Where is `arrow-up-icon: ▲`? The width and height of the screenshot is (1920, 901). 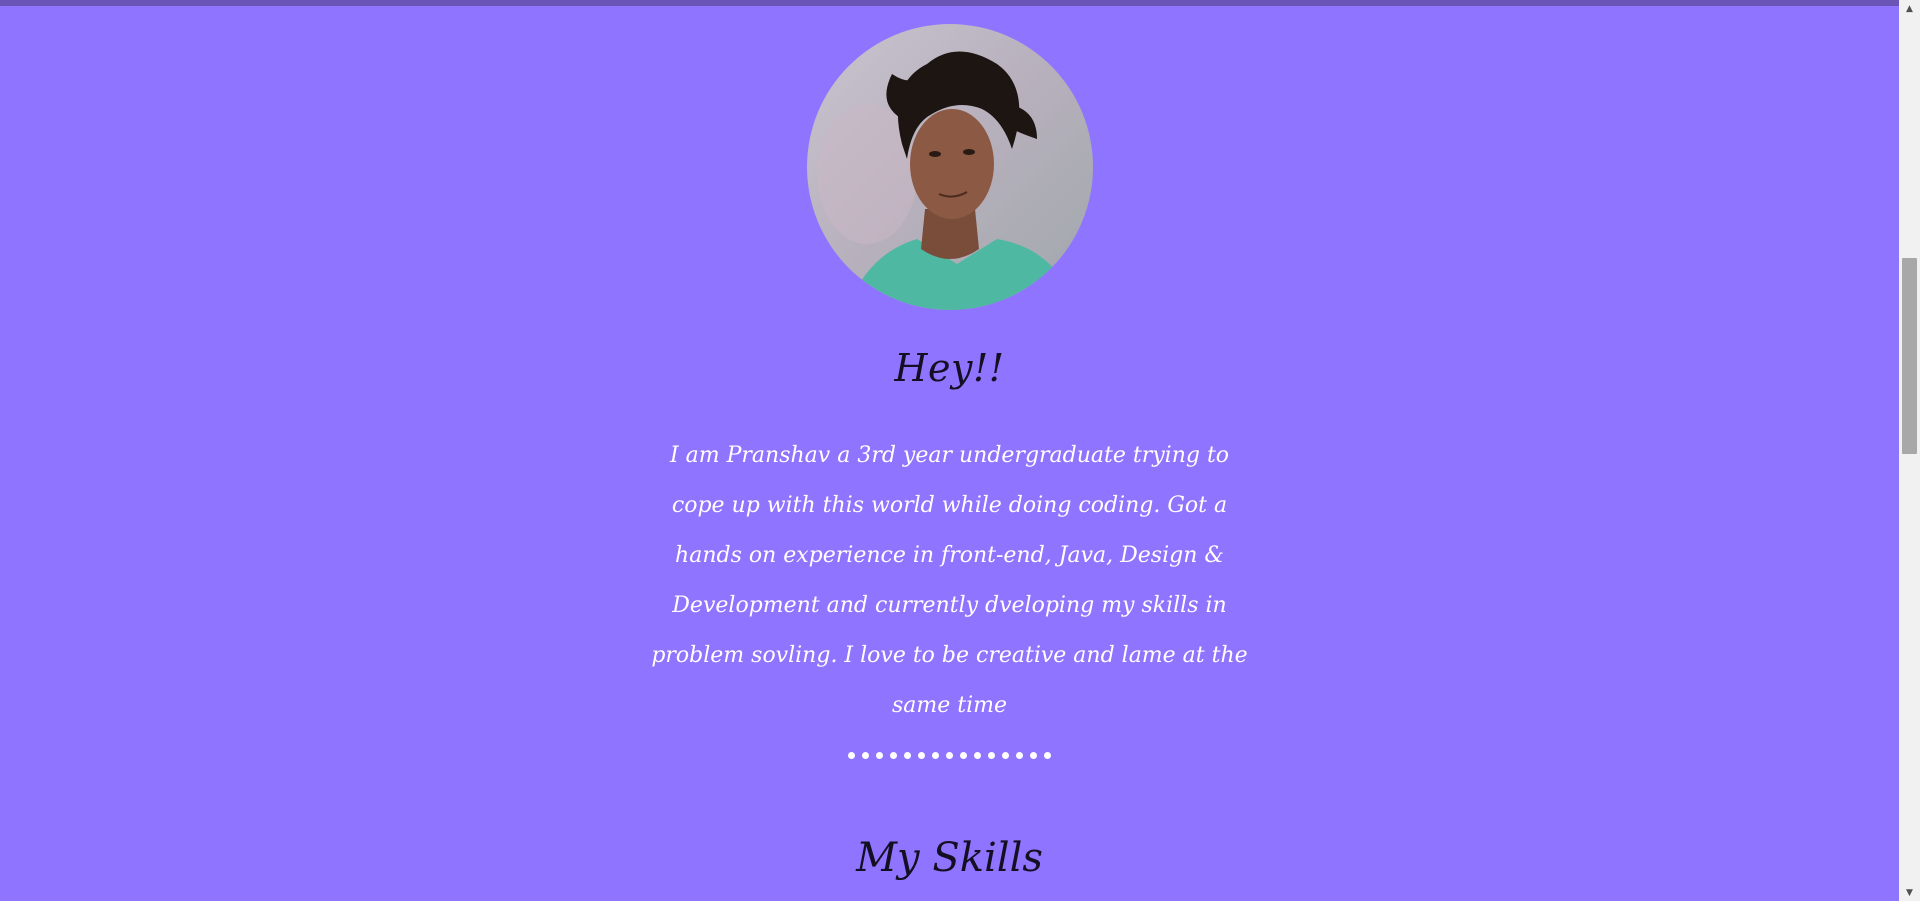
arrow-up-icon: ▲ is located at coordinates (1909, 8).